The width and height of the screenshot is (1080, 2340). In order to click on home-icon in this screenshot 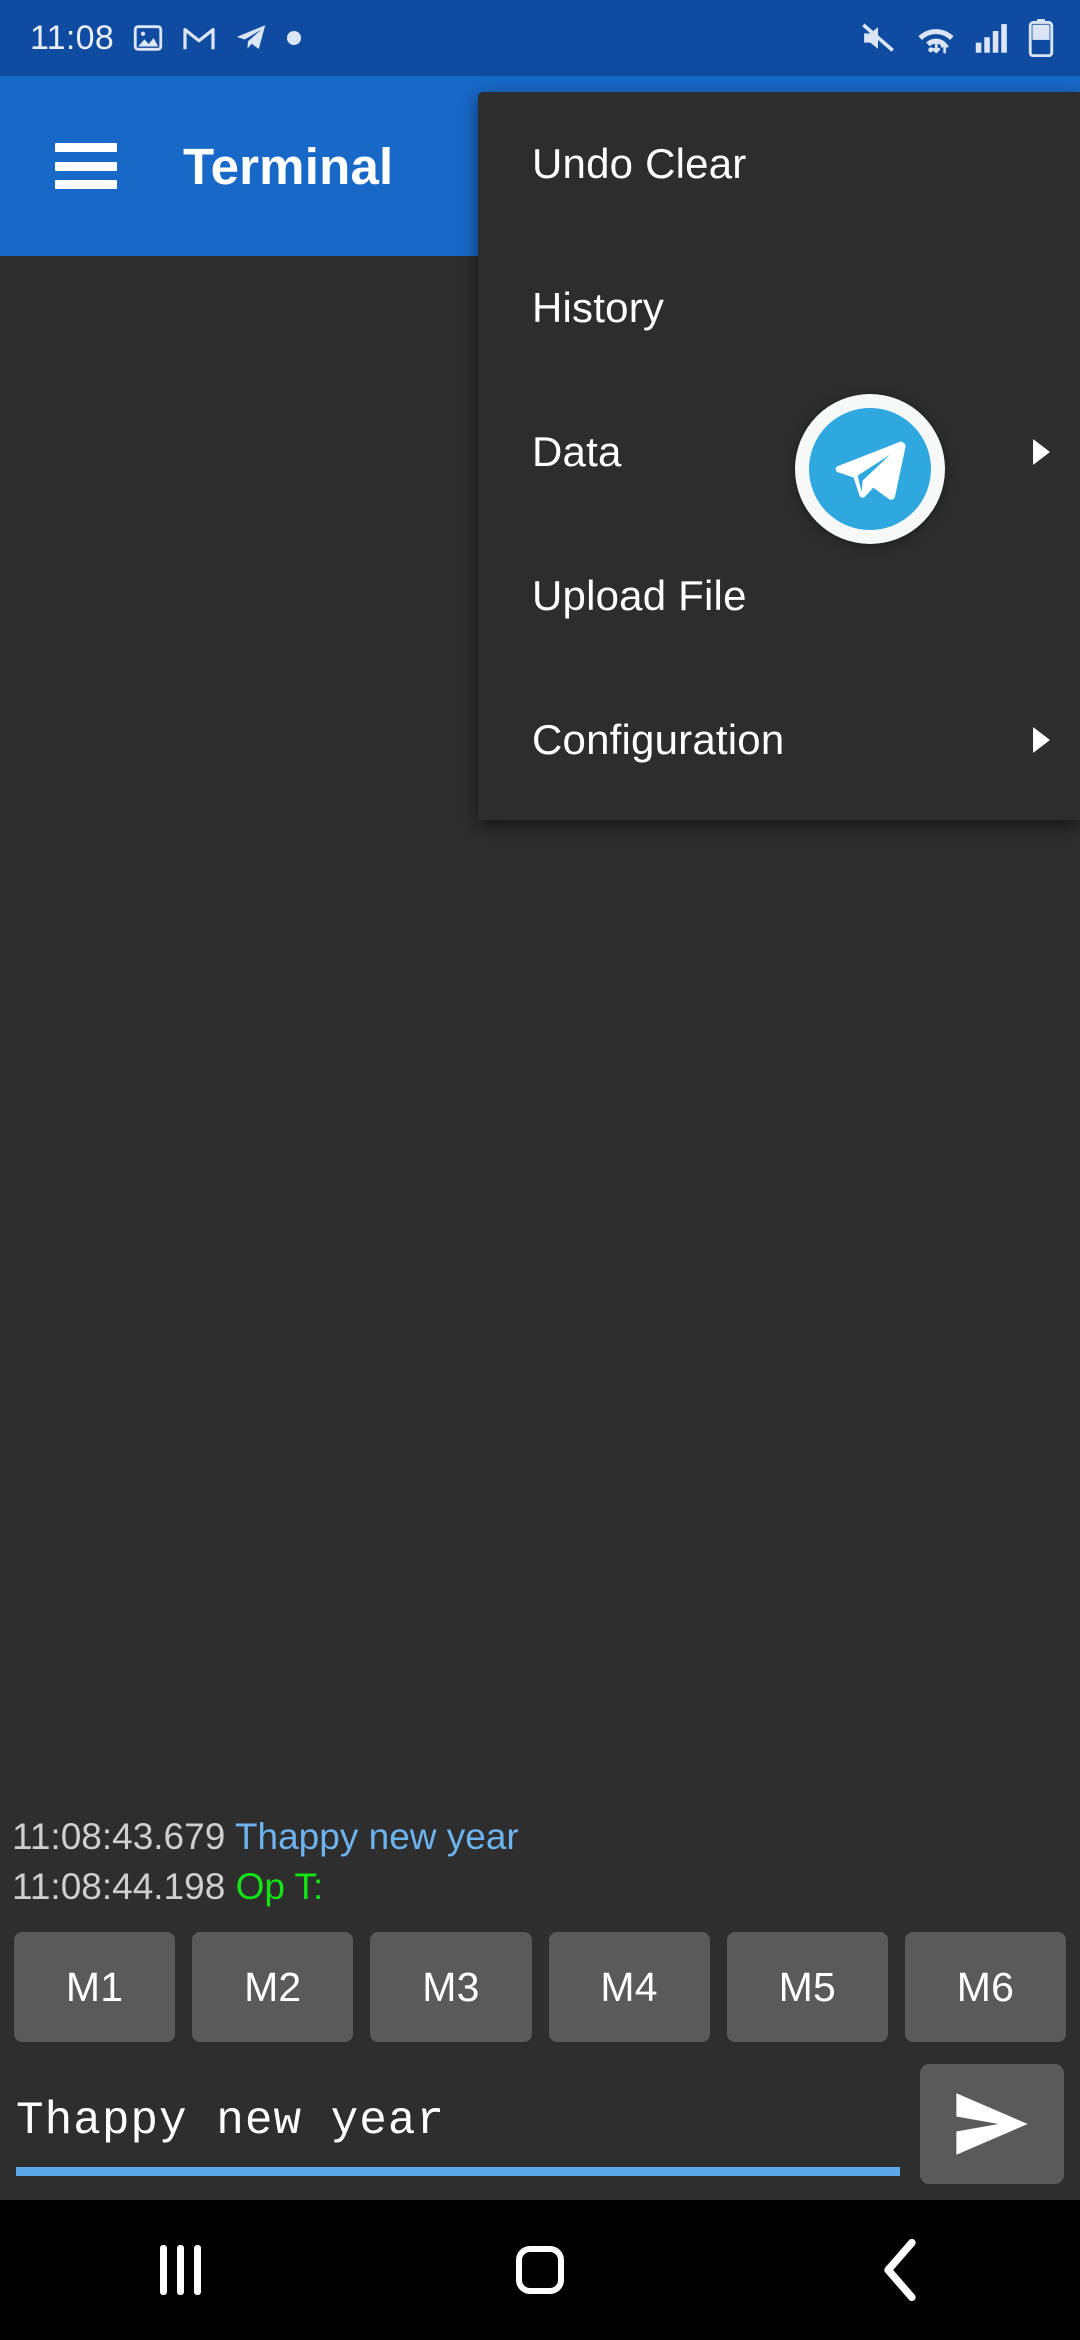, I will do `click(540, 2270)`.